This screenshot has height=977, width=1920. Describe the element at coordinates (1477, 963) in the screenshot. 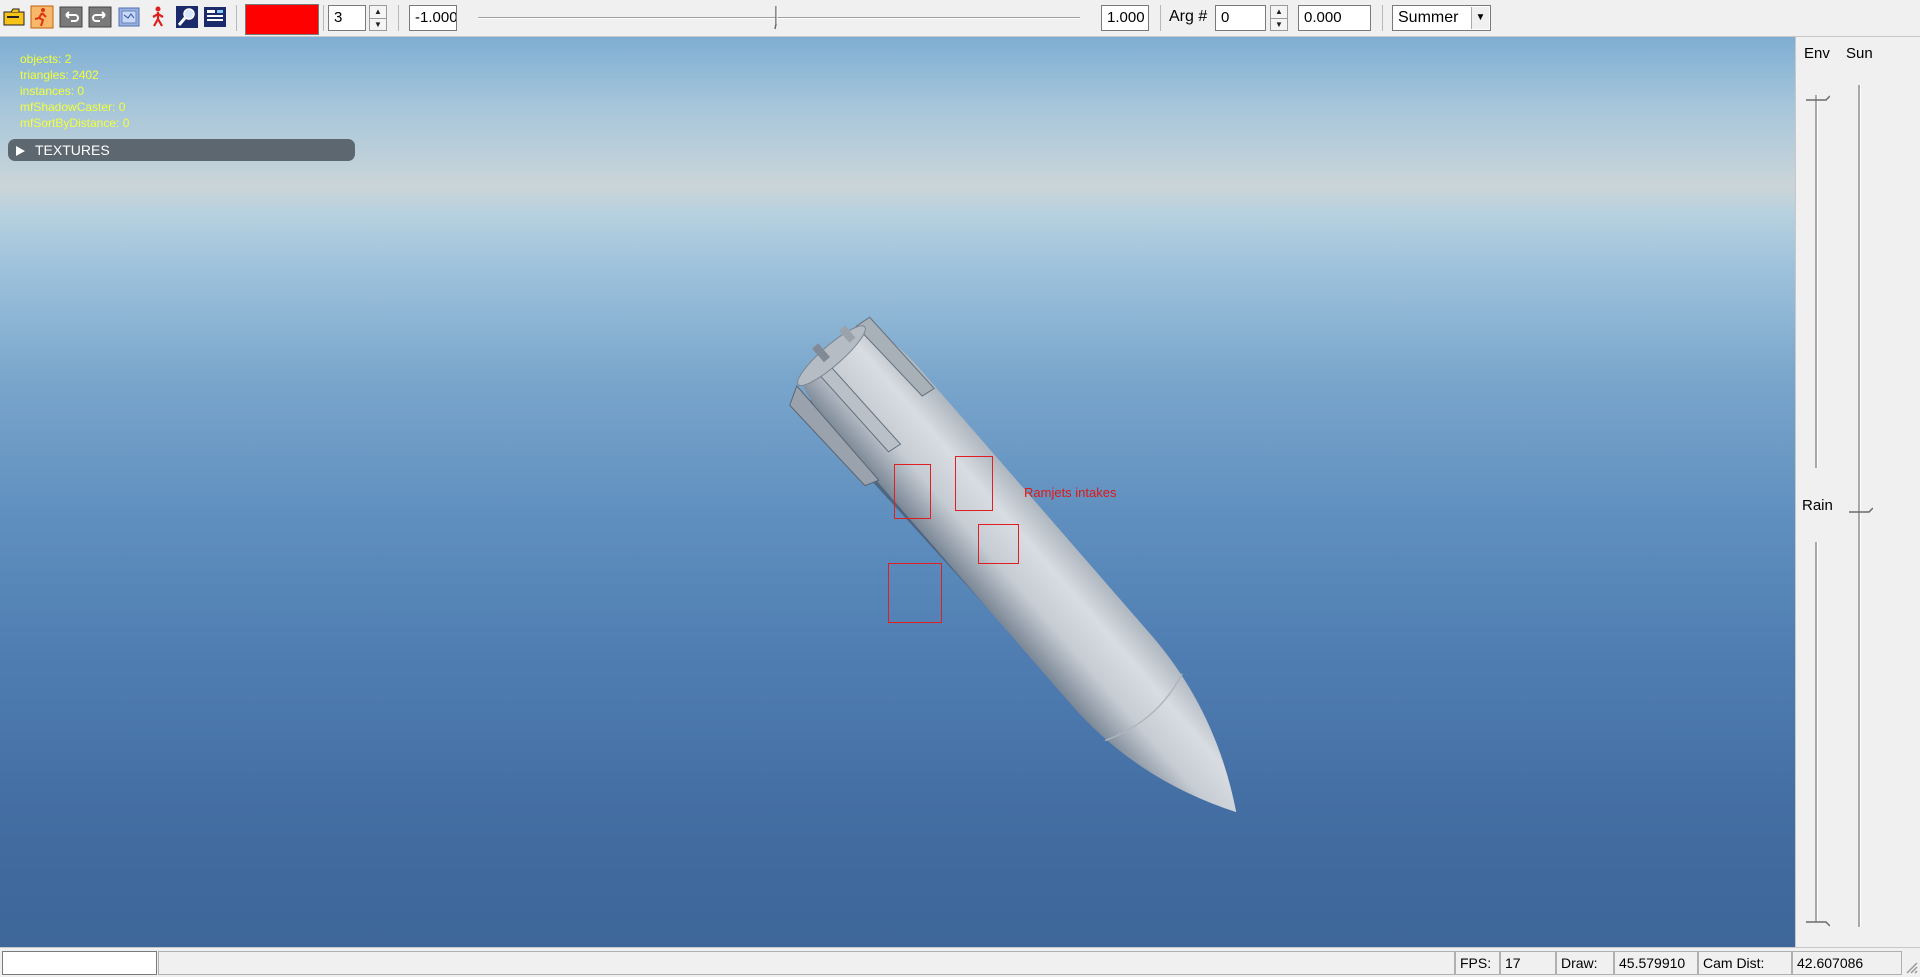

I see `fps-label: FPS:` at that location.